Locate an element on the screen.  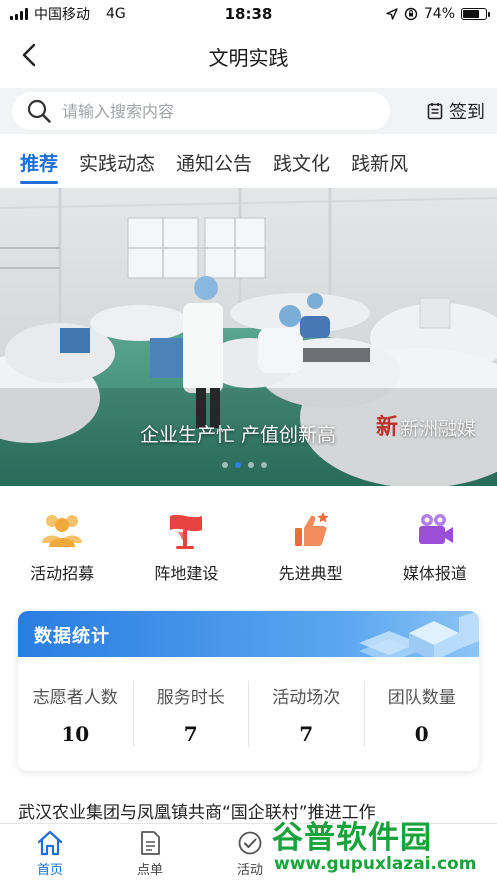
search-box is located at coordinates (201, 111).